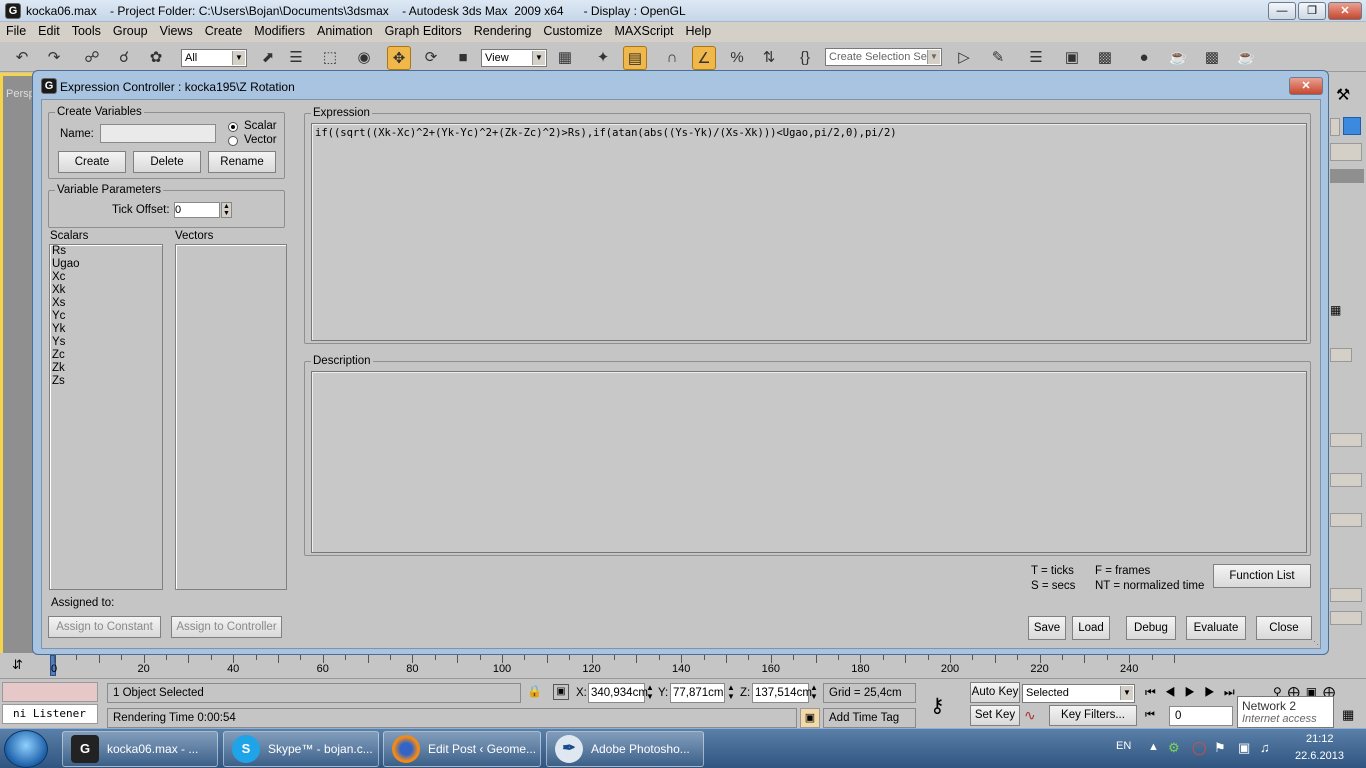 The image size is (1366, 768). I want to click on tick-offset-spinner: ▲ ▼, so click(226, 210).